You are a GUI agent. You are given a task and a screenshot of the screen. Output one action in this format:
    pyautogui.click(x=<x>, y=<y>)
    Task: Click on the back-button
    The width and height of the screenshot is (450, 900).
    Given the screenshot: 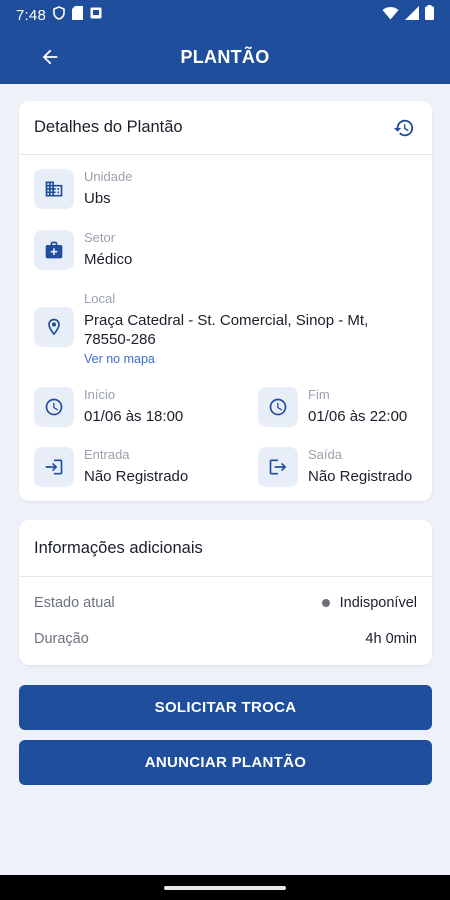 What is the action you would take?
    pyautogui.click(x=50, y=57)
    